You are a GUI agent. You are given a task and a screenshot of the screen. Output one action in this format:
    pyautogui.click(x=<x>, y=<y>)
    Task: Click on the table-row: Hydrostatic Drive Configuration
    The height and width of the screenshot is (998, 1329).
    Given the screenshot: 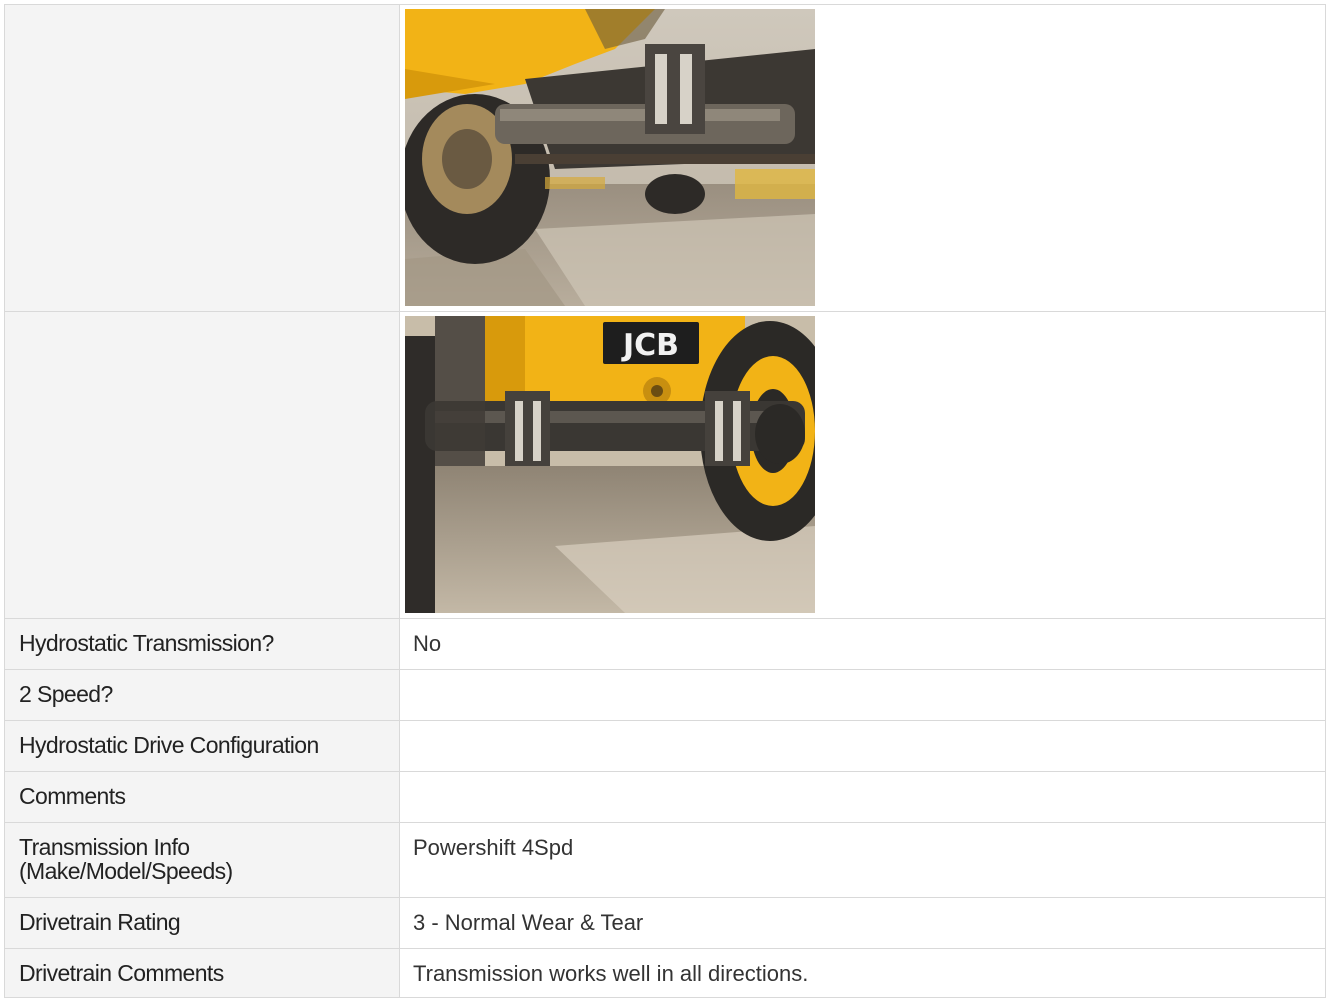 What is the action you would take?
    pyautogui.click(x=665, y=746)
    